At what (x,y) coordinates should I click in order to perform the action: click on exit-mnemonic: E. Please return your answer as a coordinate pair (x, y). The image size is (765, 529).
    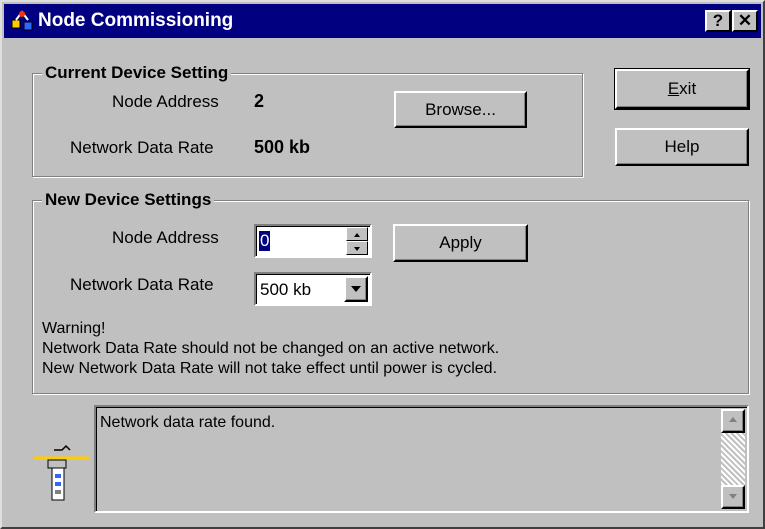
    Looking at the image, I should click on (673, 88).